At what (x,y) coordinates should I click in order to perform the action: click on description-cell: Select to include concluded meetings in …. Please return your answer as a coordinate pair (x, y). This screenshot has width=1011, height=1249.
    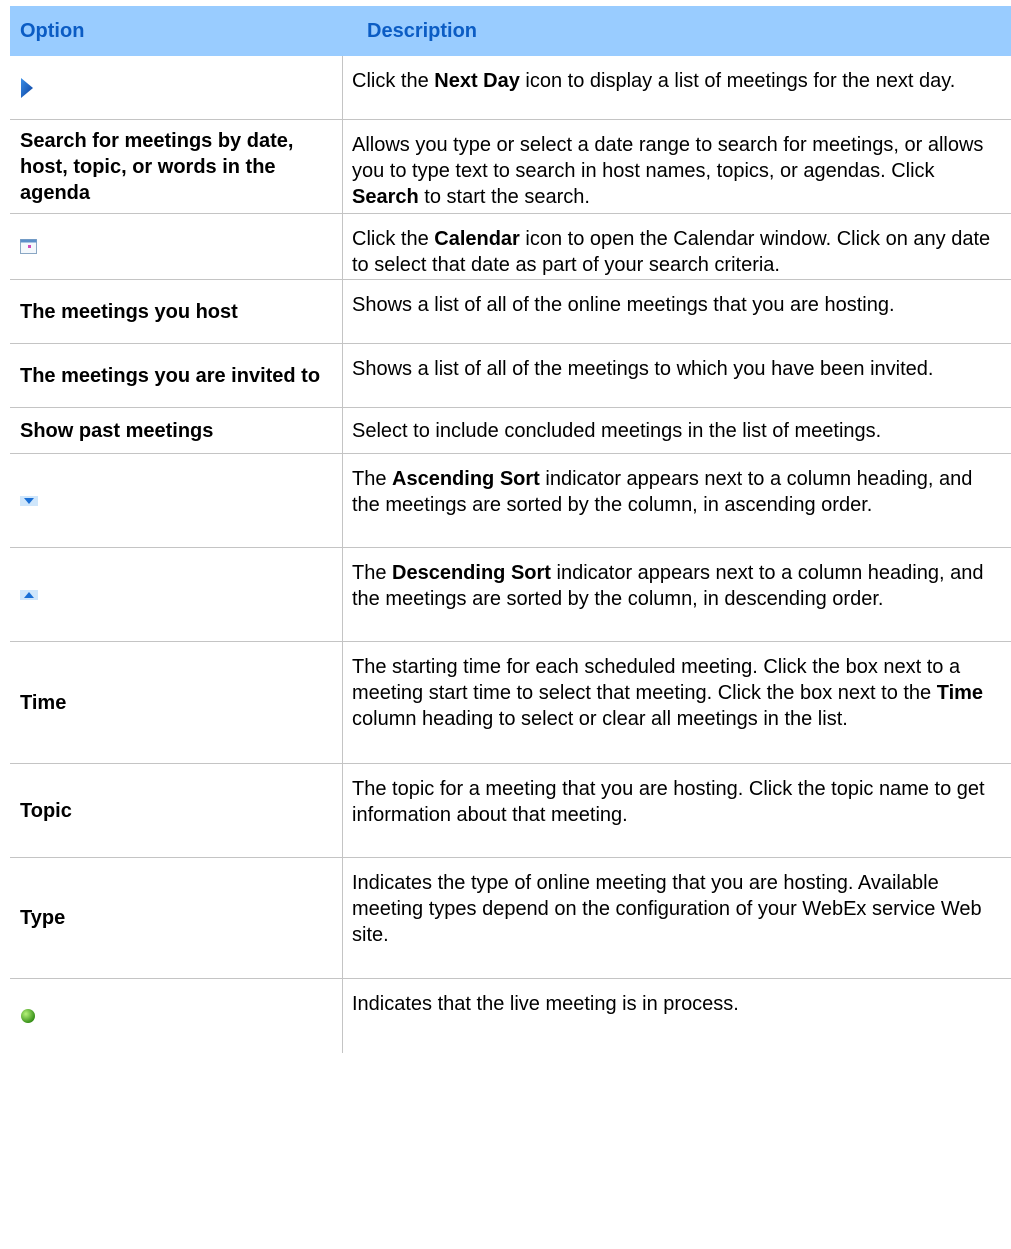
    Looking at the image, I should click on (677, 430).